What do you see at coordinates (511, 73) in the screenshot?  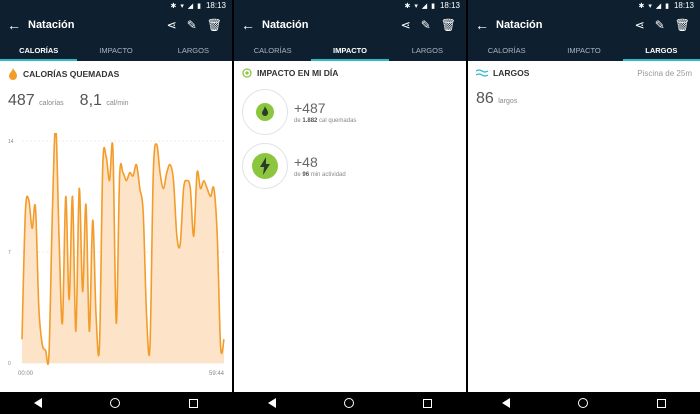 I see `section-title: LARGOS` at bounding box center [511, 73].